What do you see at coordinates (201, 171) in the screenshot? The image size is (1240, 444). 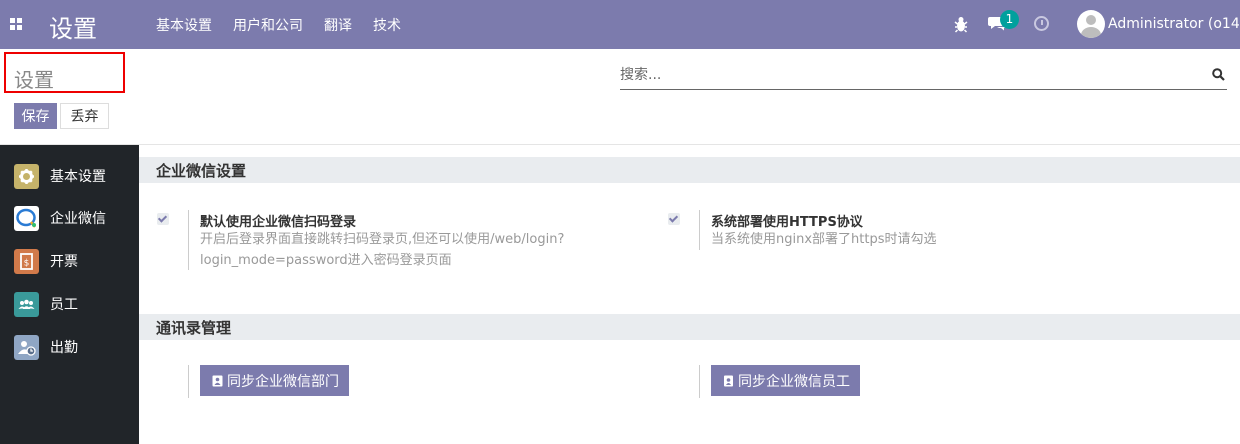 I see `section-title: 企业微信设置` at bounding box center [201, 171].